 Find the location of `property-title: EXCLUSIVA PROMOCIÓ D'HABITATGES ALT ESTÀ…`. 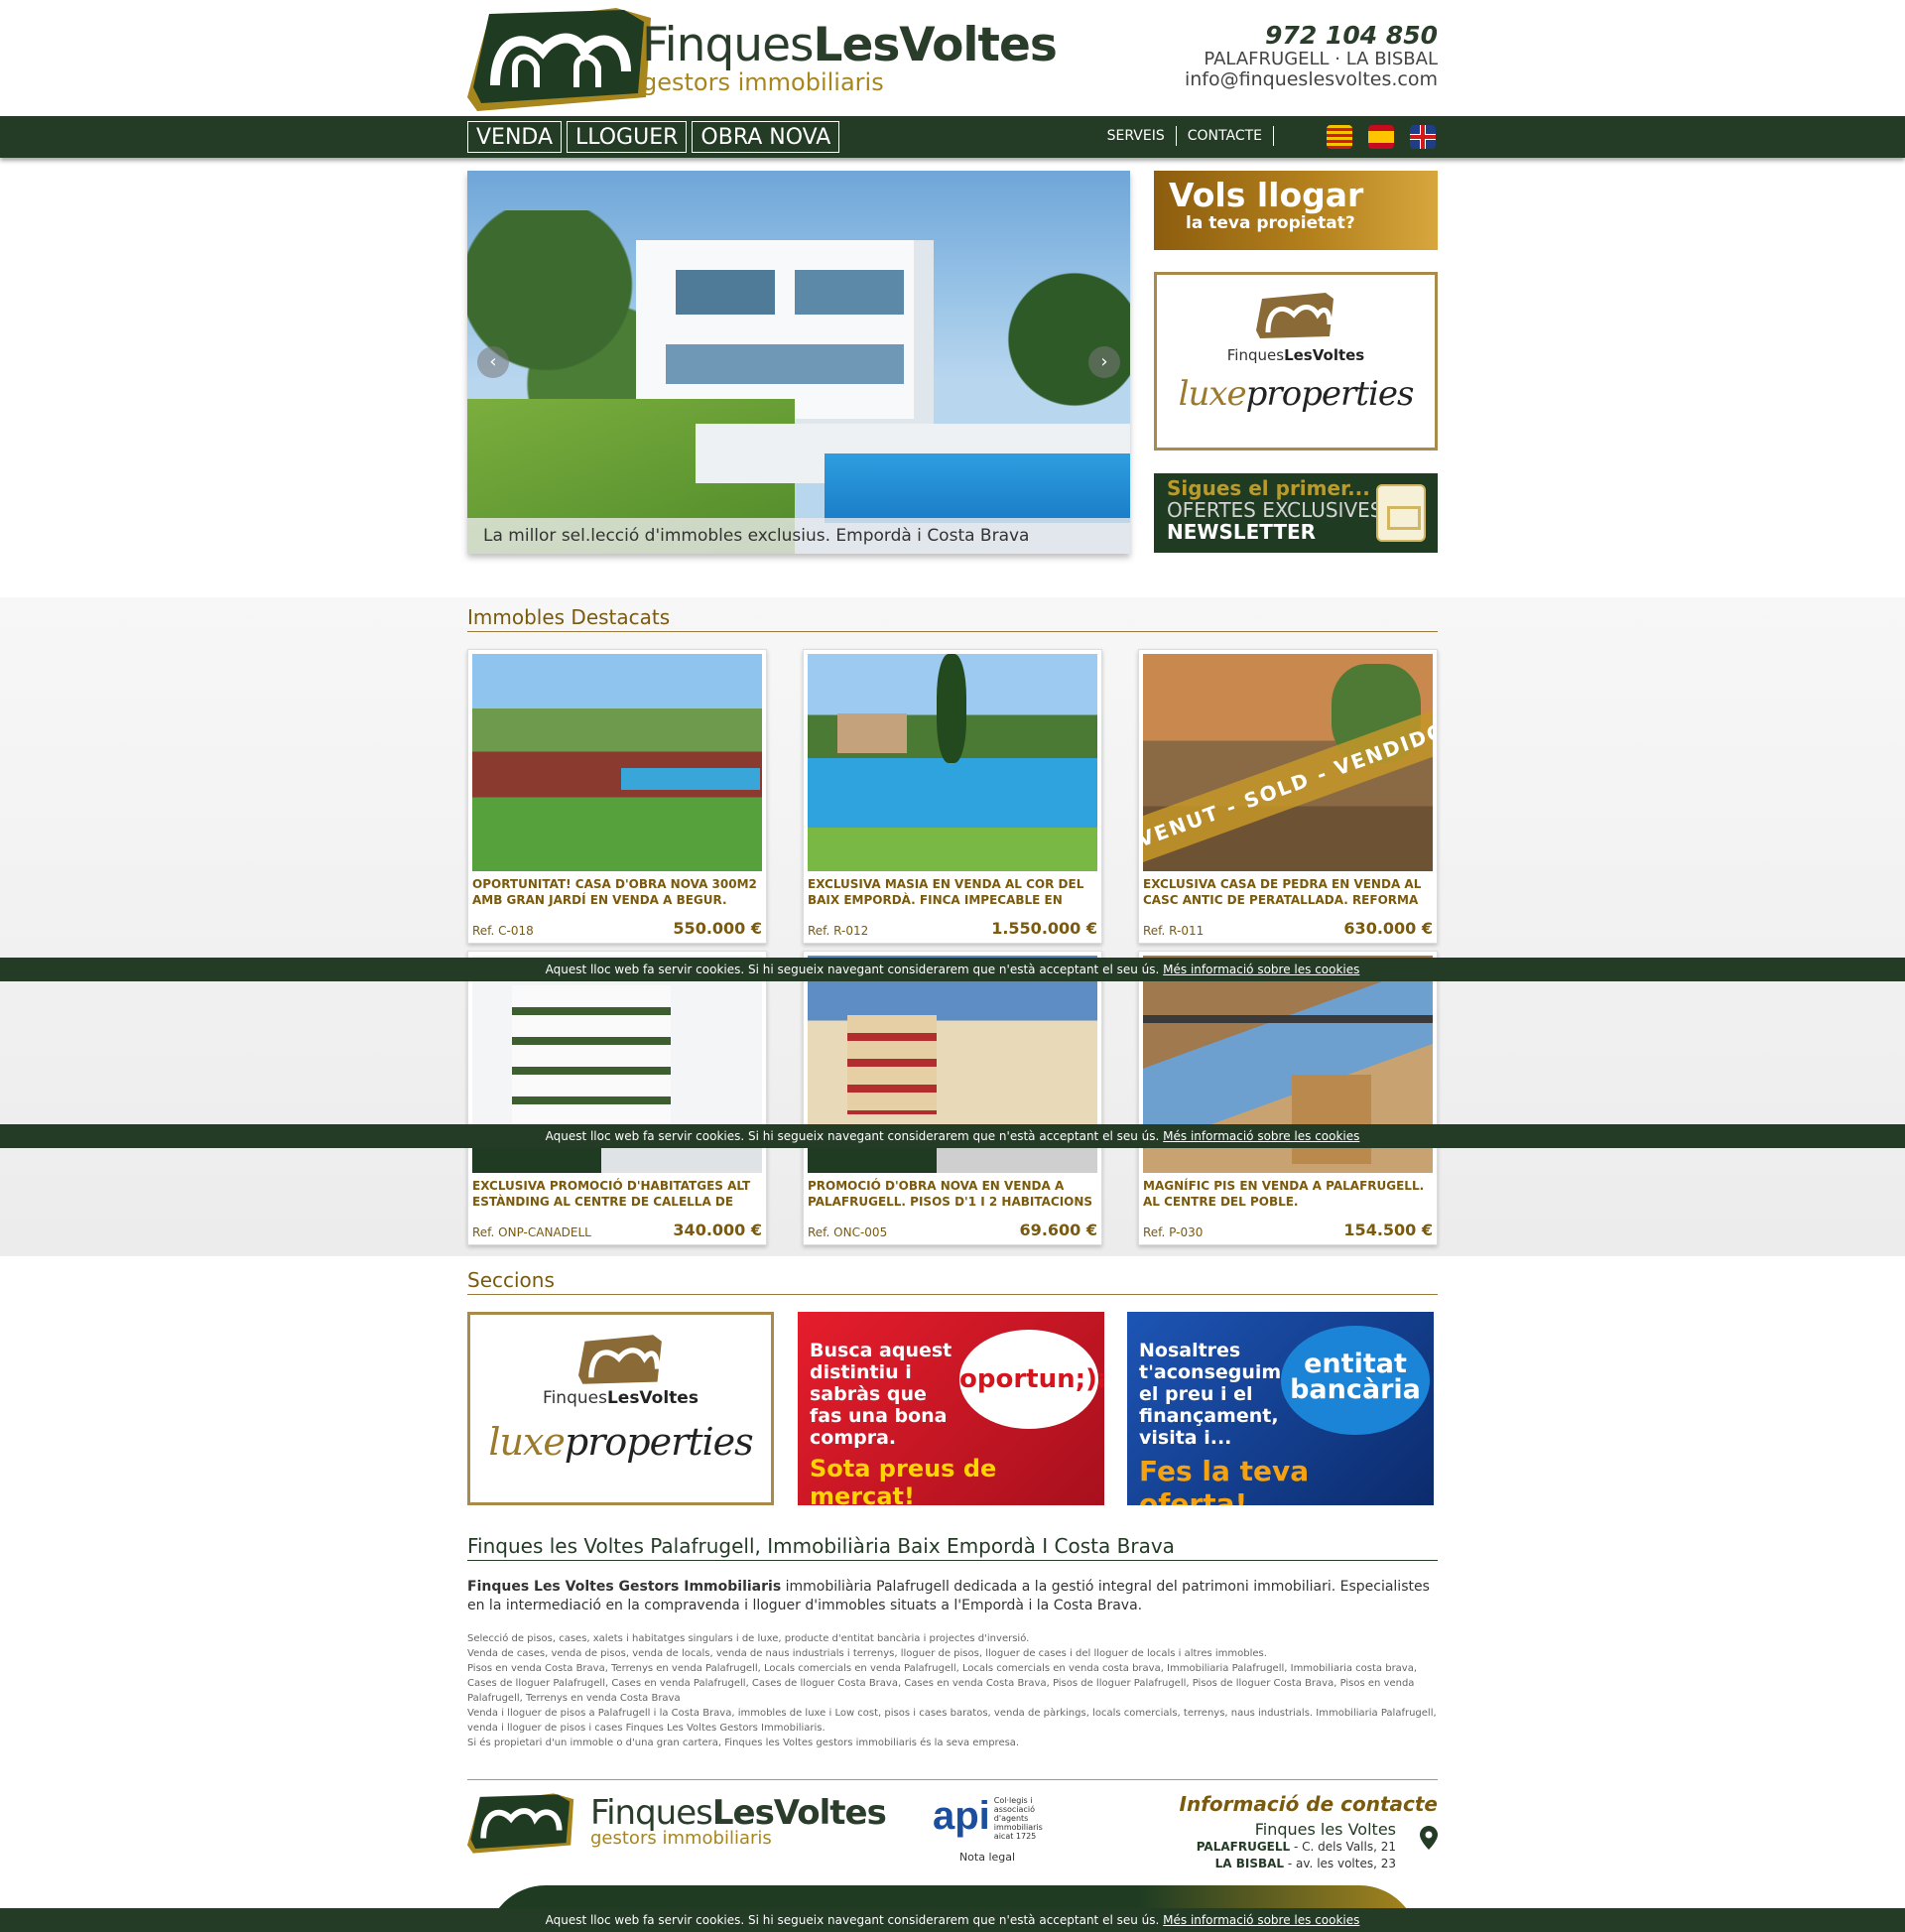

property-title: EXCLUSIVA PROMOCIÓ D'HABITATGES ALT ESTÀ… is located at coordinates (611, 1194).